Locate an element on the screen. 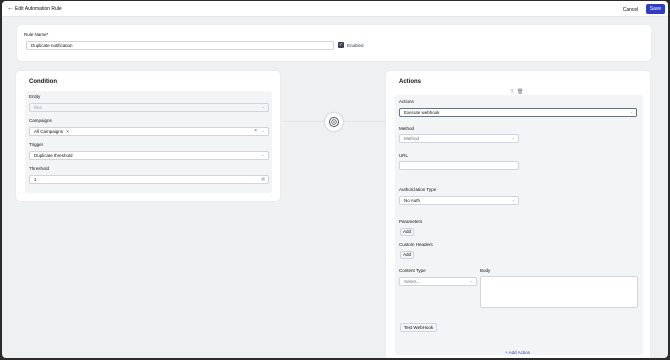  auth-type-value: No Auth is located at coordinates (412, 200).